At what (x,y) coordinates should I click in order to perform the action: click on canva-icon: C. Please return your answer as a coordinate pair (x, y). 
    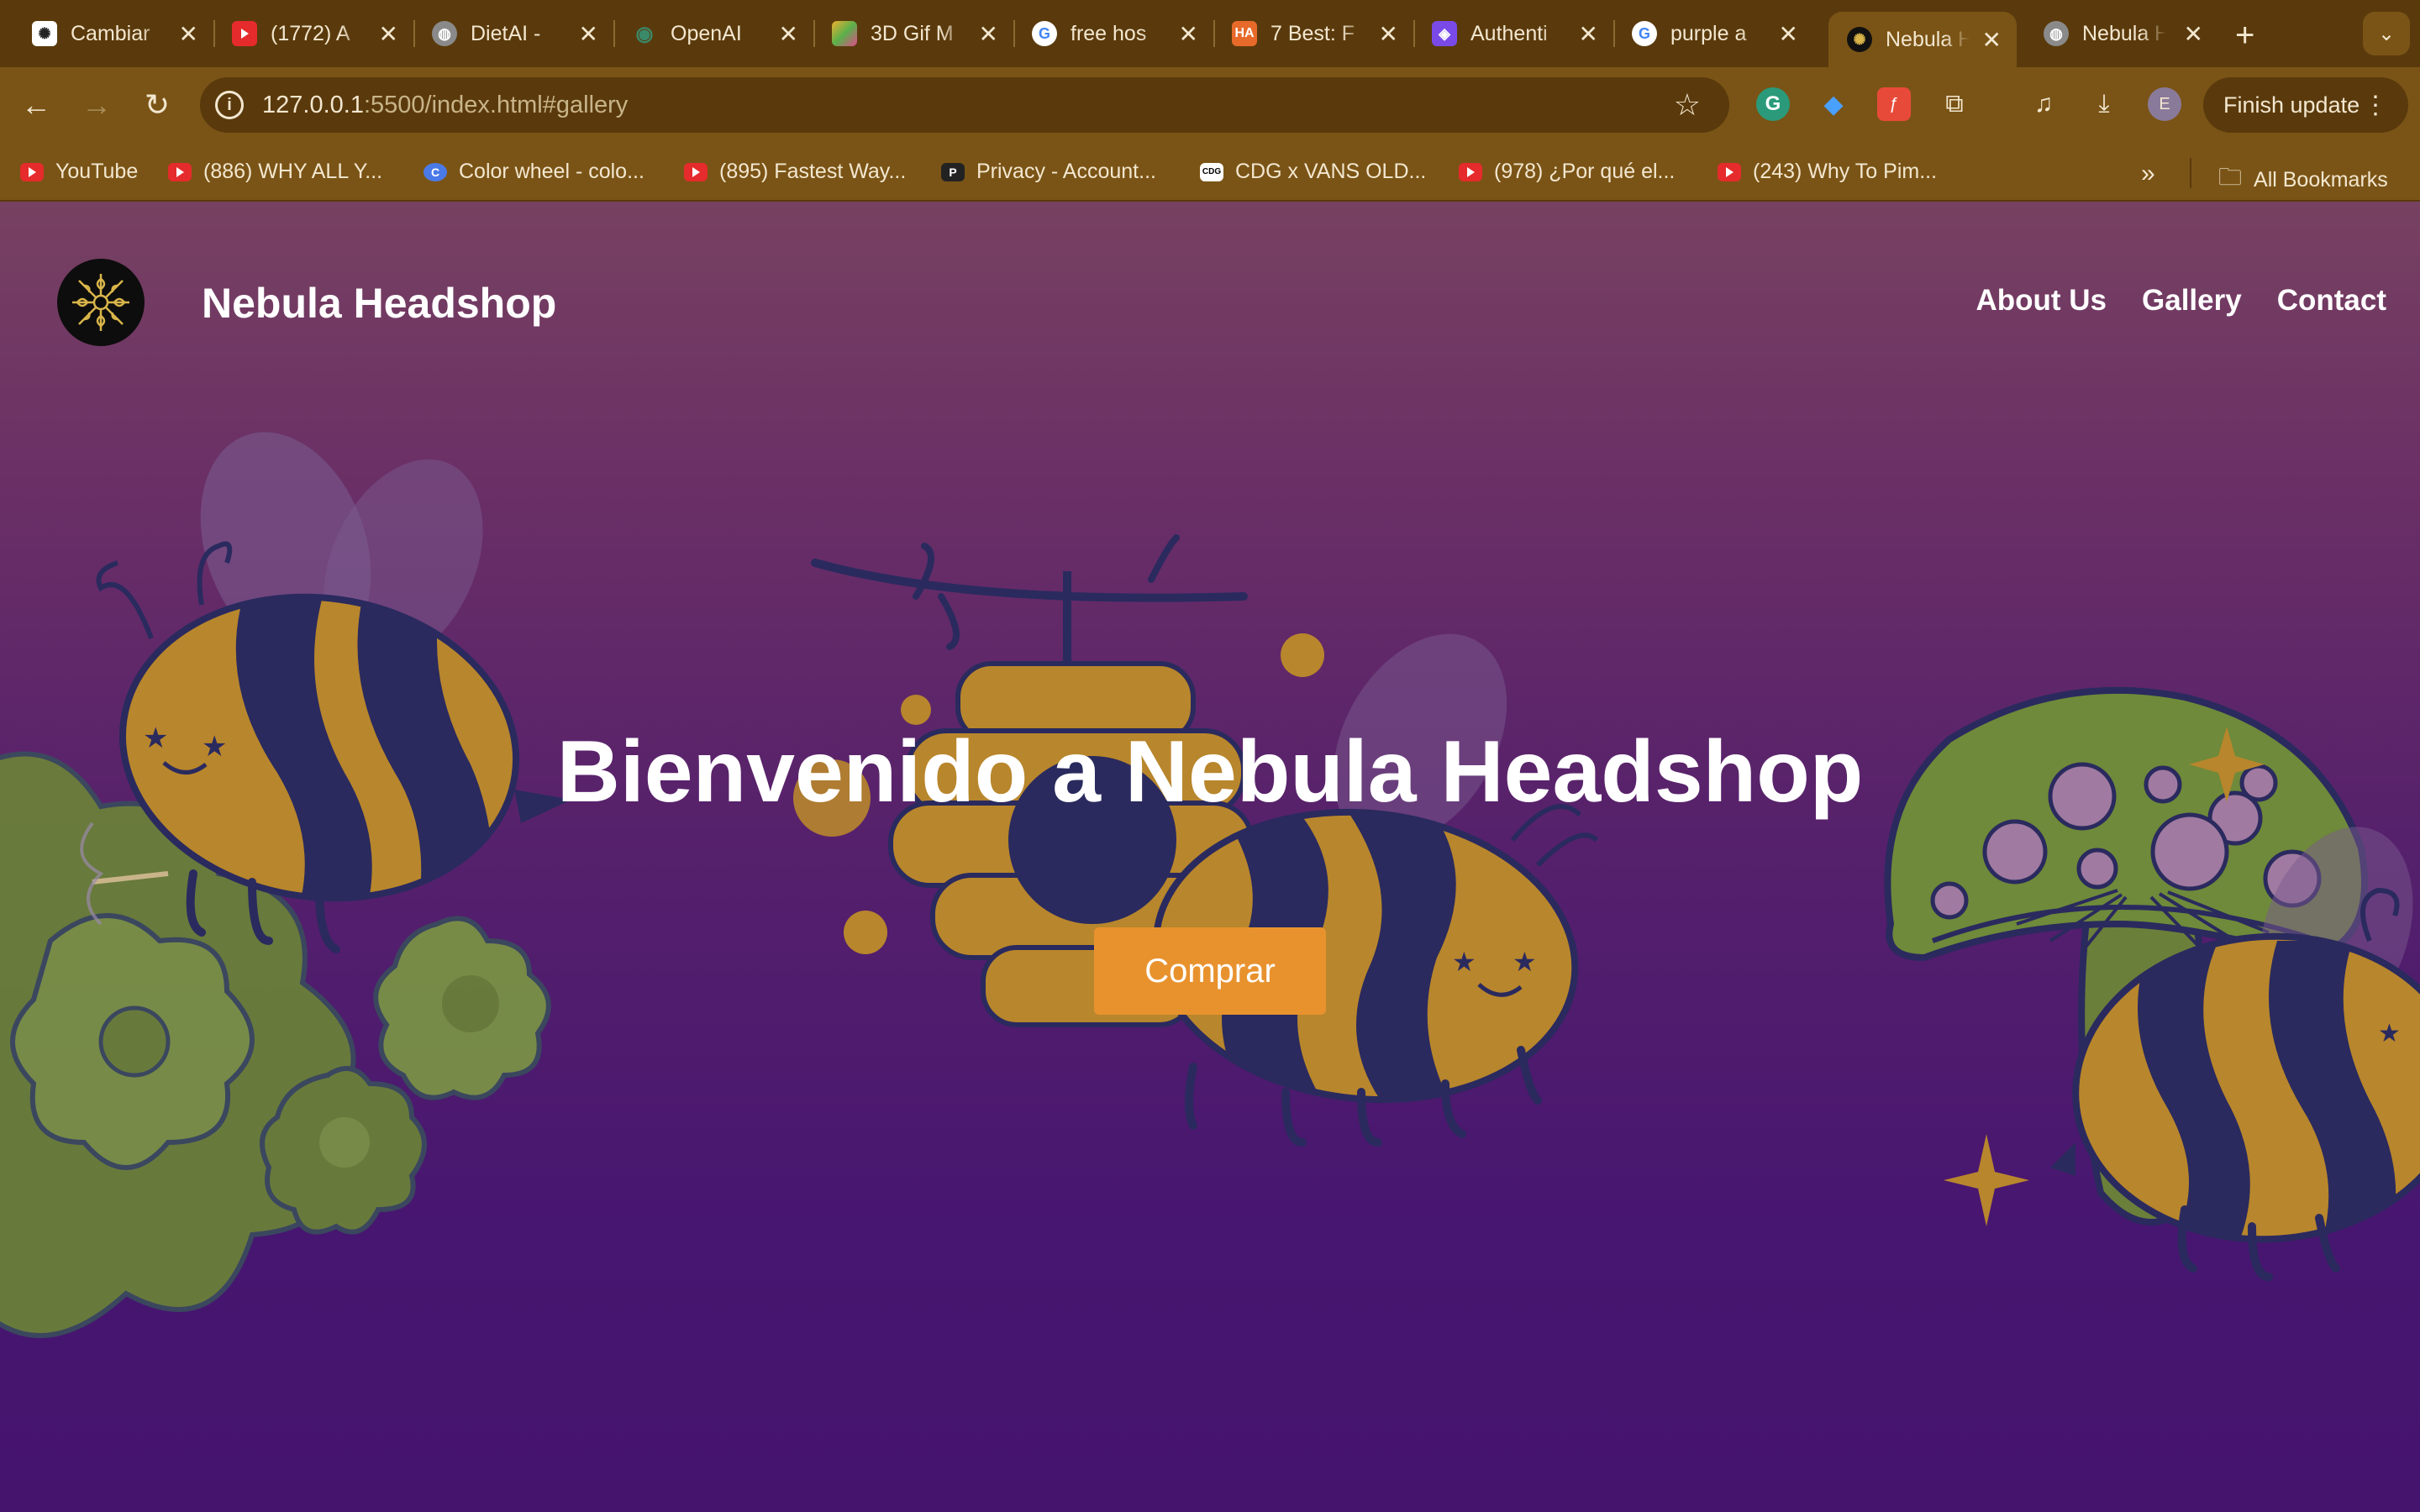
    Looking at the image, I should click on (435, 171).